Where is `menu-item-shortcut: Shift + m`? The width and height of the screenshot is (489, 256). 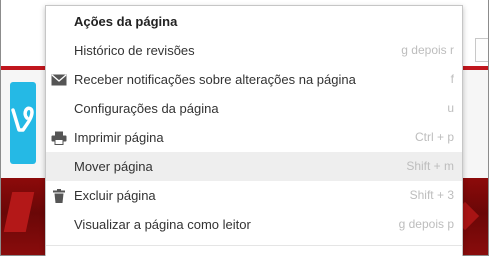
menu-item-shortcut: Shift + m is located at coordinates (430, 166).